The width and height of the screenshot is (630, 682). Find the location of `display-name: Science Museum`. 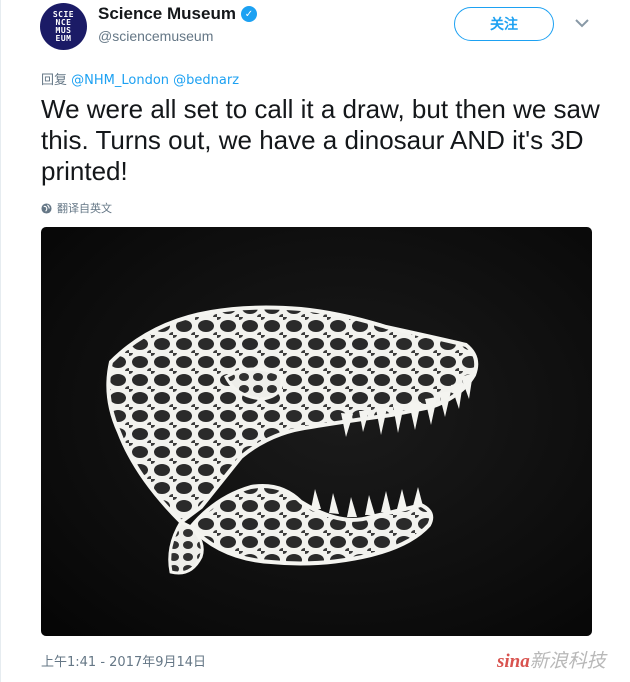

display-name: Science Museum is located at coordinates (167, 14).